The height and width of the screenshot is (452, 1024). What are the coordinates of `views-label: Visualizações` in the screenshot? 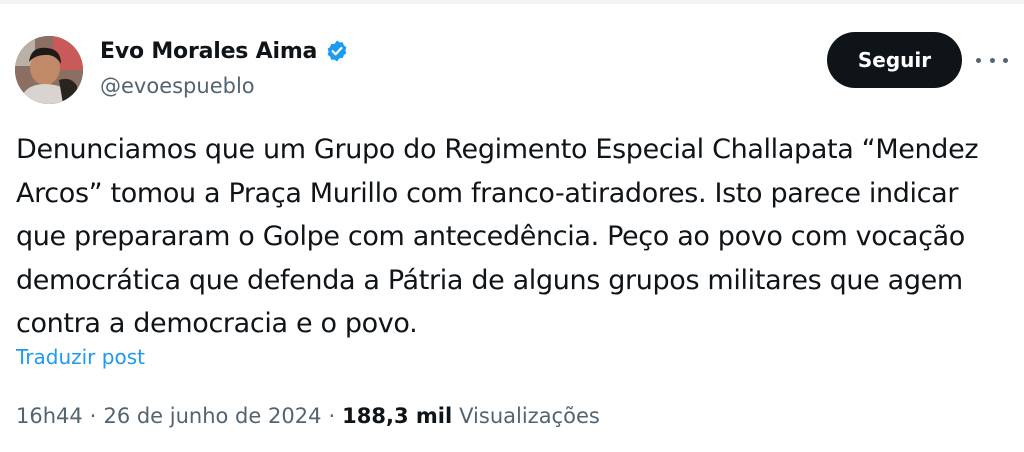 It's located at (529, 416).